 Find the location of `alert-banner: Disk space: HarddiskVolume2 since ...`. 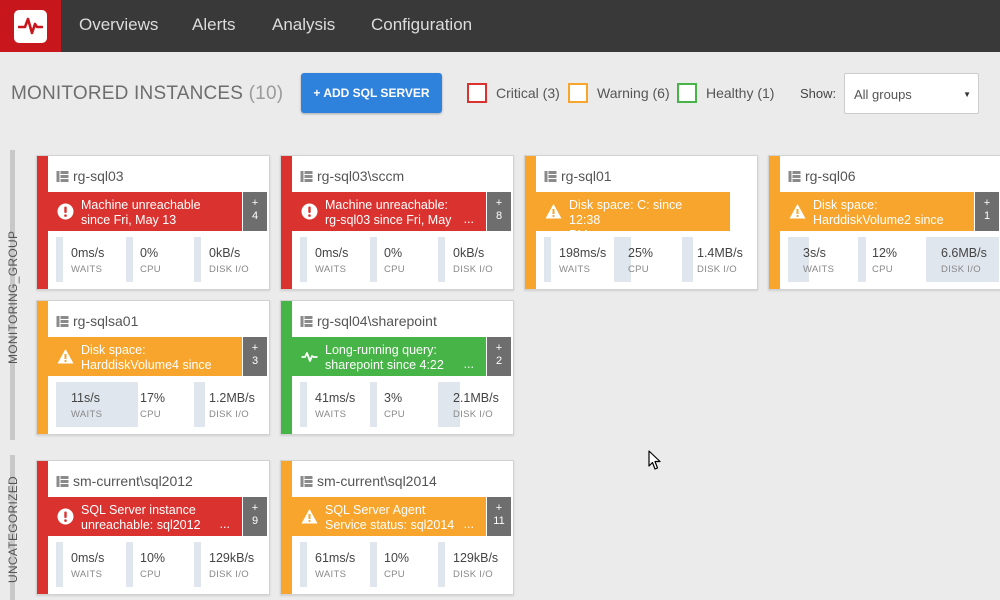

alert-banner: Disk space: HarddiskVolume2 since ... is located at coordinates (877, 211).